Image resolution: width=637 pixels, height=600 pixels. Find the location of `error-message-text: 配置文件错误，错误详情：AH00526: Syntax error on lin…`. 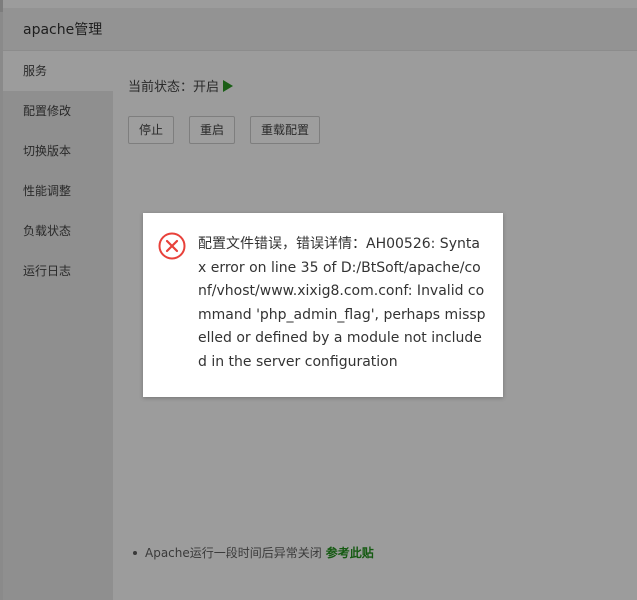

error-message-text: 配置文件错误，错误详情：AH00526: Syntax error on lin… is located at coordinates (342, 303).